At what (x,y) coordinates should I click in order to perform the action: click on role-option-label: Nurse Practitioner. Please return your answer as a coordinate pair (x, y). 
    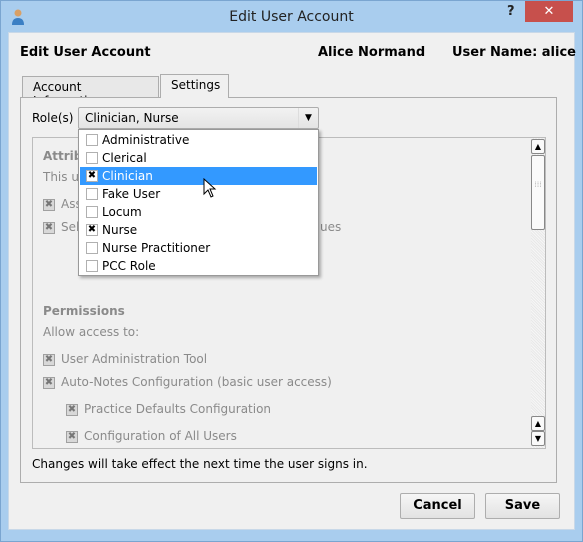
    Looking at the image, I should click on (156, 248).